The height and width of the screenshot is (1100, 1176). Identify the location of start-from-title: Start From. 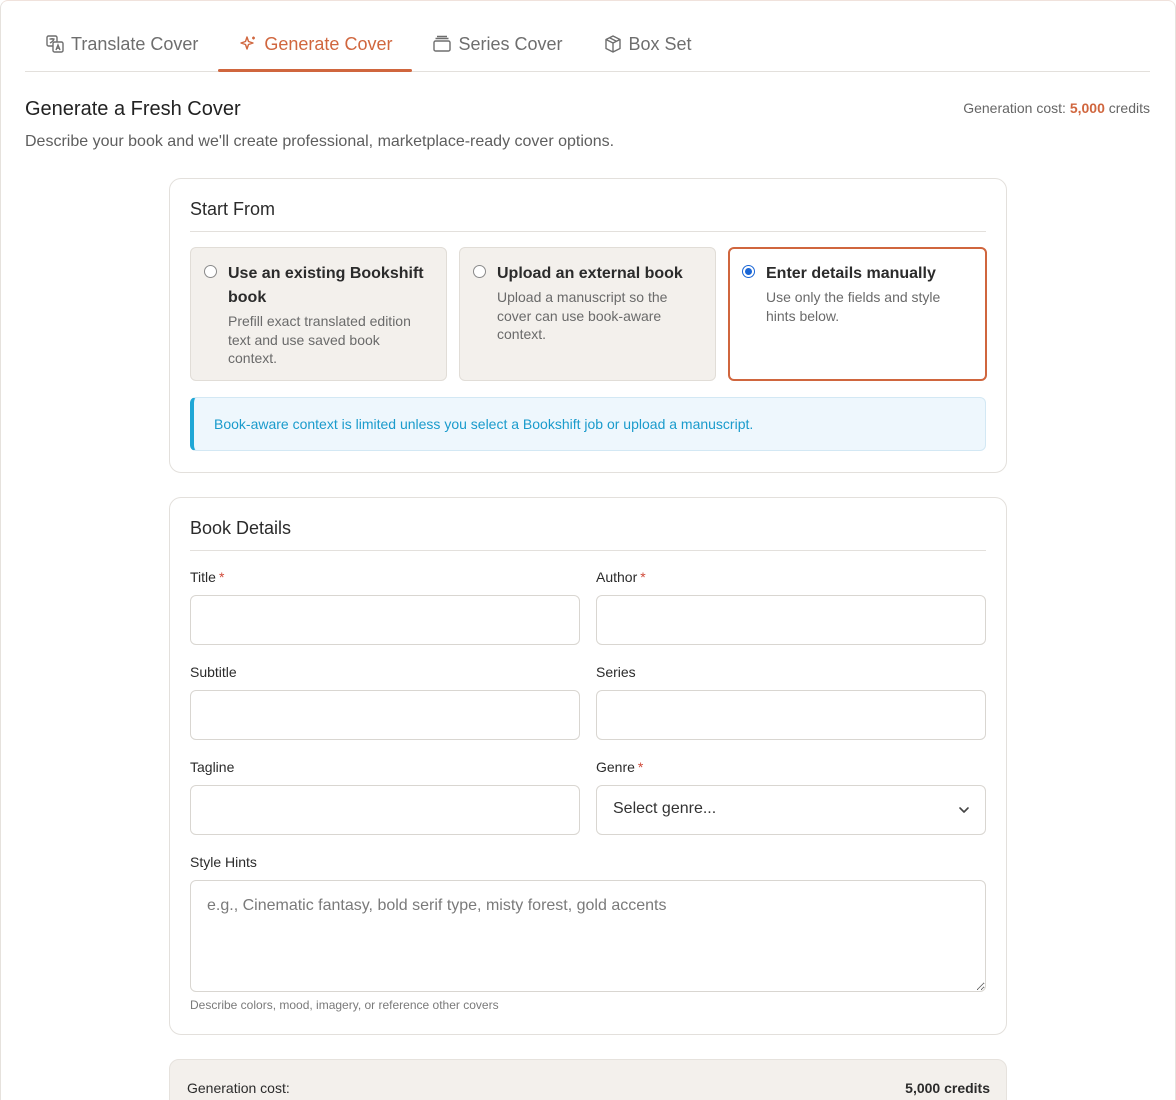
(588, 215).